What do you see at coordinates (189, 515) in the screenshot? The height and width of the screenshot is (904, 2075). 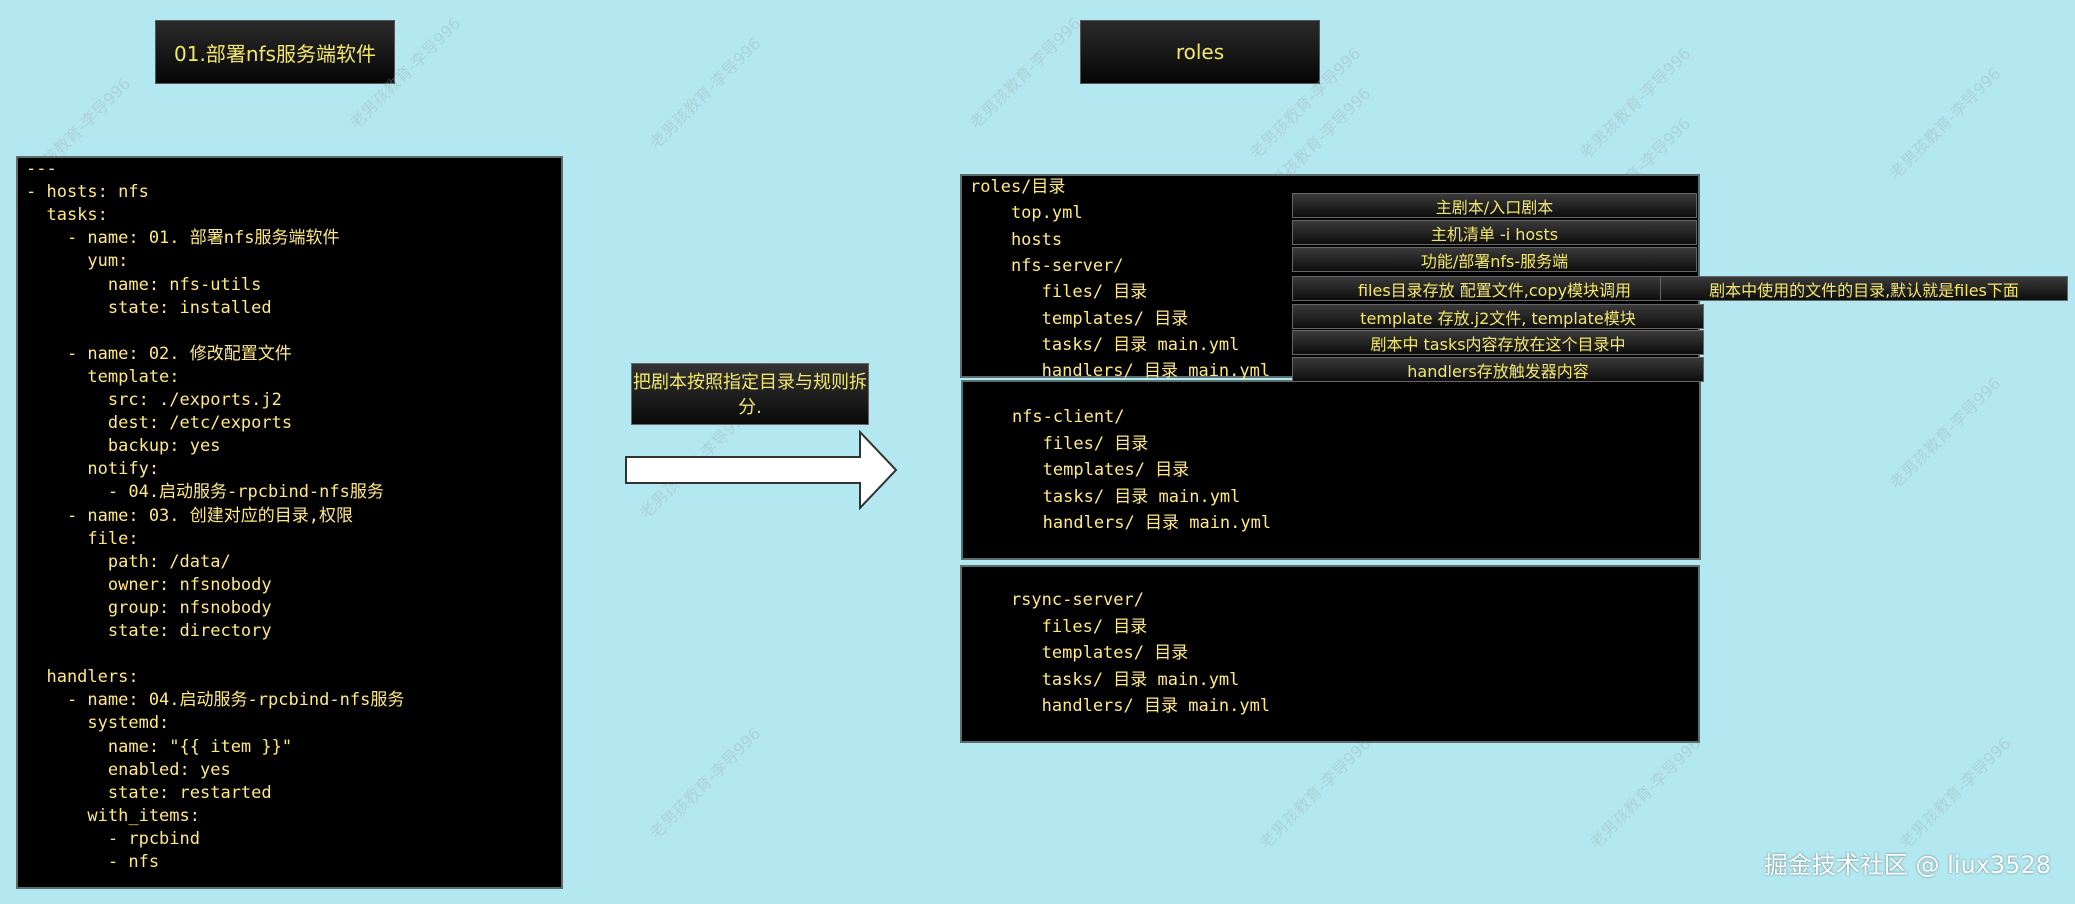 I see `code-line: - name: 03. 创建对应的目录,权限` at bounding box center [189, 515].